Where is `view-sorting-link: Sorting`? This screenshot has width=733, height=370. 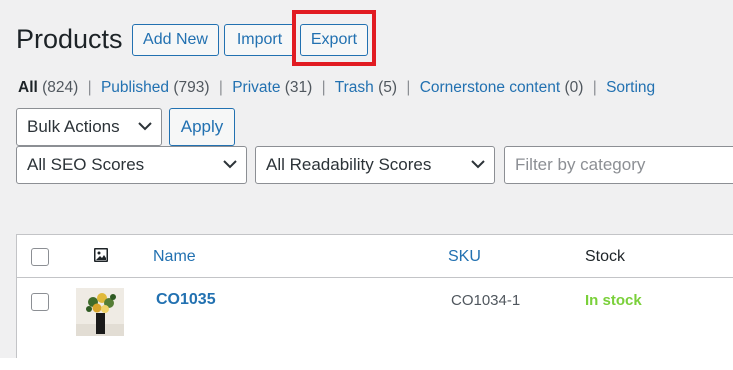
view-sorting-link: Sorting is located at coordinates (630, 87).